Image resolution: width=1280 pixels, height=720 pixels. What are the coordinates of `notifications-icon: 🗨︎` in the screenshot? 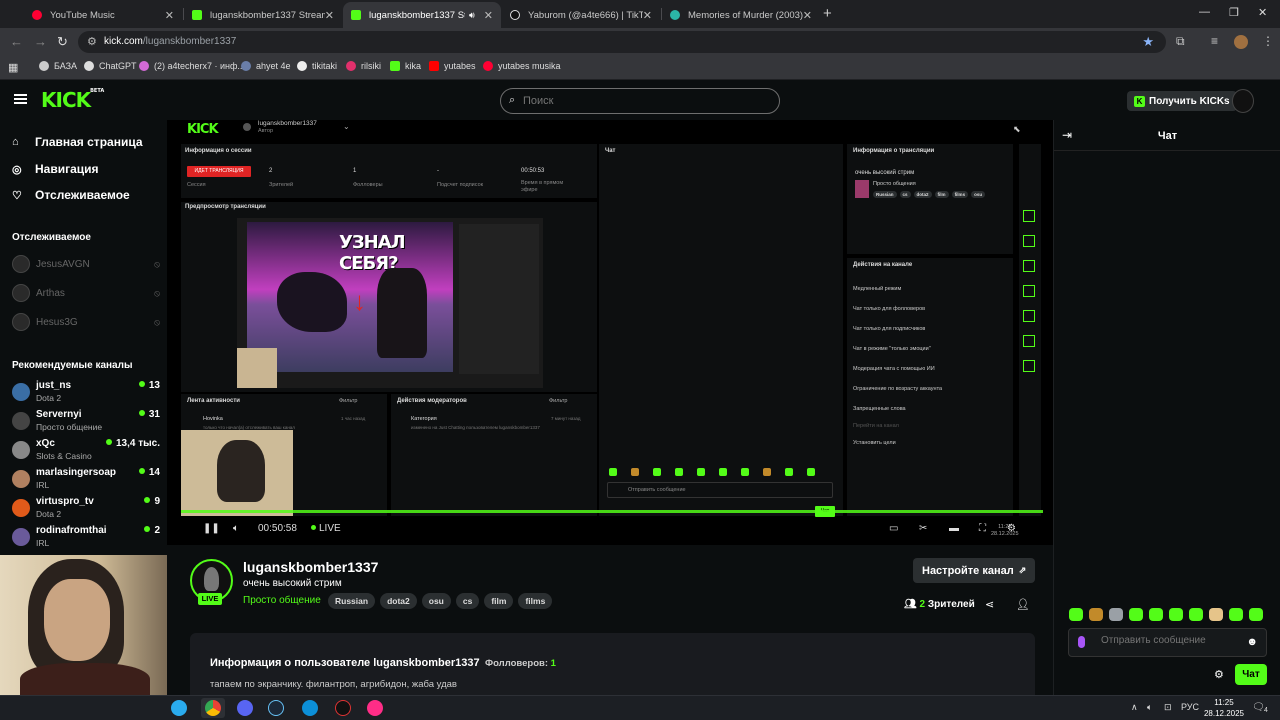 It's located at (1258, 707).